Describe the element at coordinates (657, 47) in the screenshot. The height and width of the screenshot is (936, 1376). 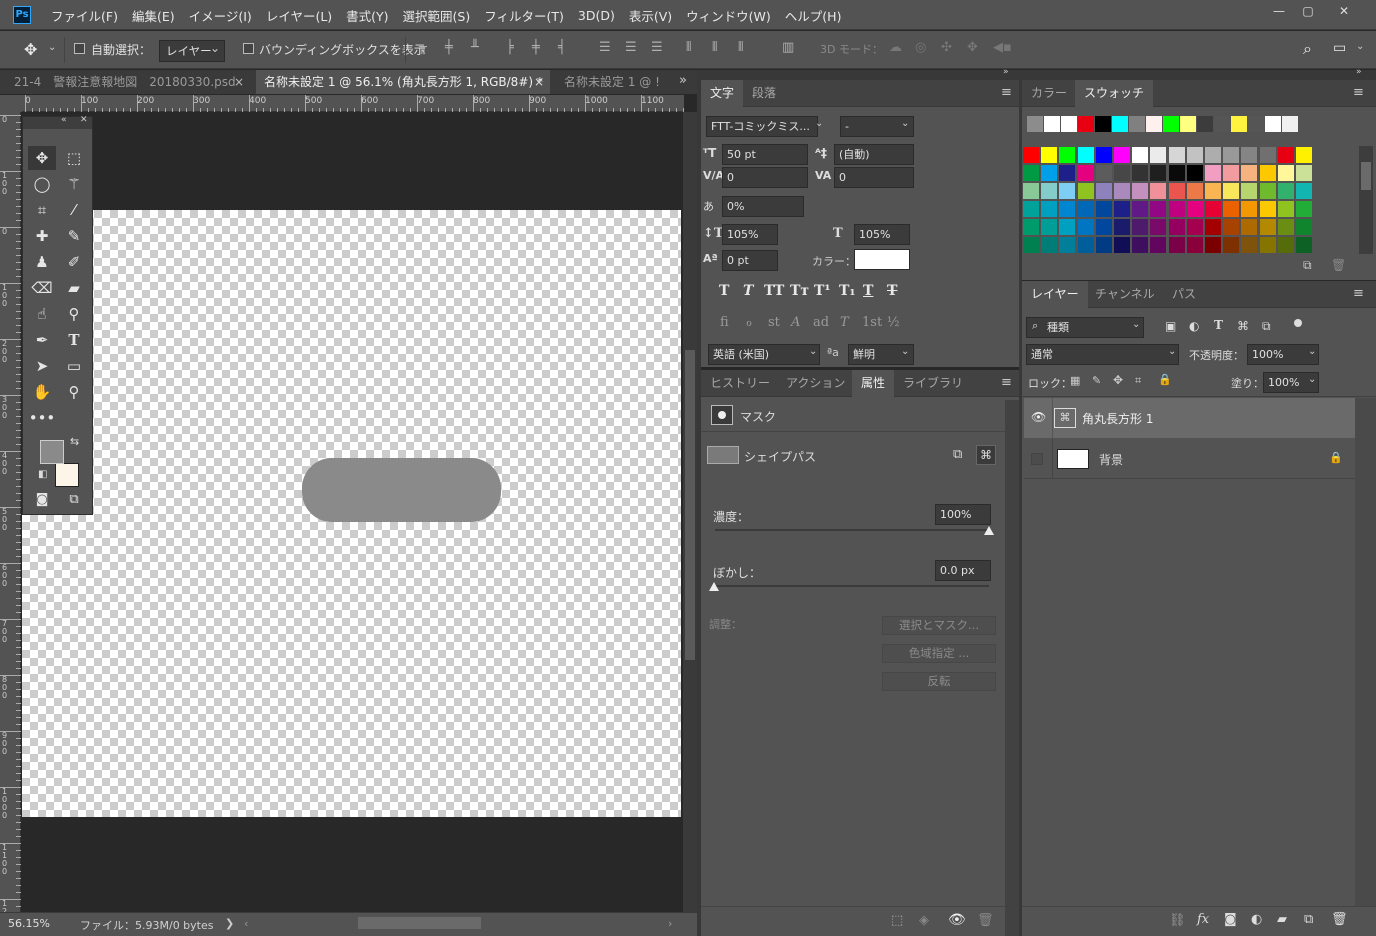
I see `distribute-bottom-icon: ☰` at that location.